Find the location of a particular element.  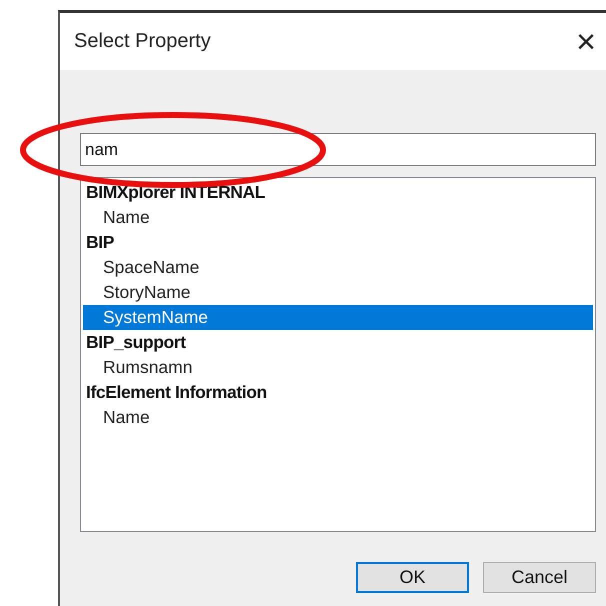

group-heading: BIP is located at coordinates (100, 242).